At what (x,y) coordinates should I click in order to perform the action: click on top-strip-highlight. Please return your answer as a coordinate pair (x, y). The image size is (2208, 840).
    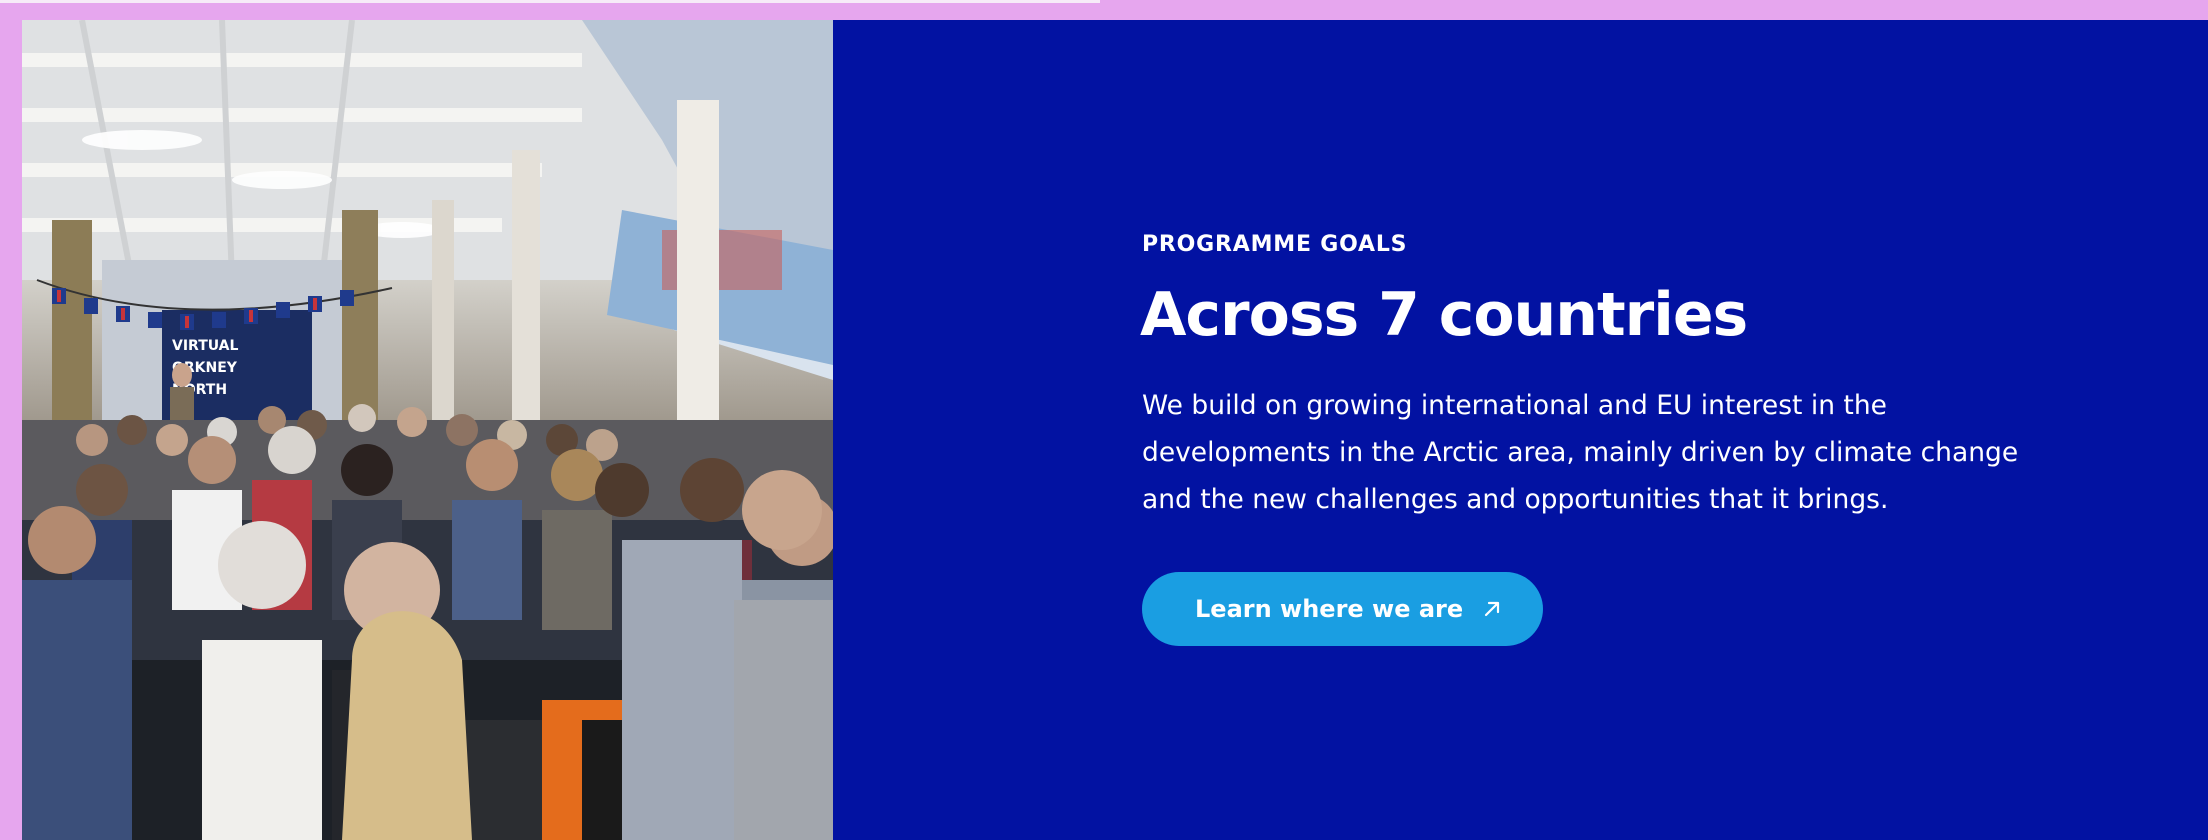
    Looking at the image, I should click on (550, 1).